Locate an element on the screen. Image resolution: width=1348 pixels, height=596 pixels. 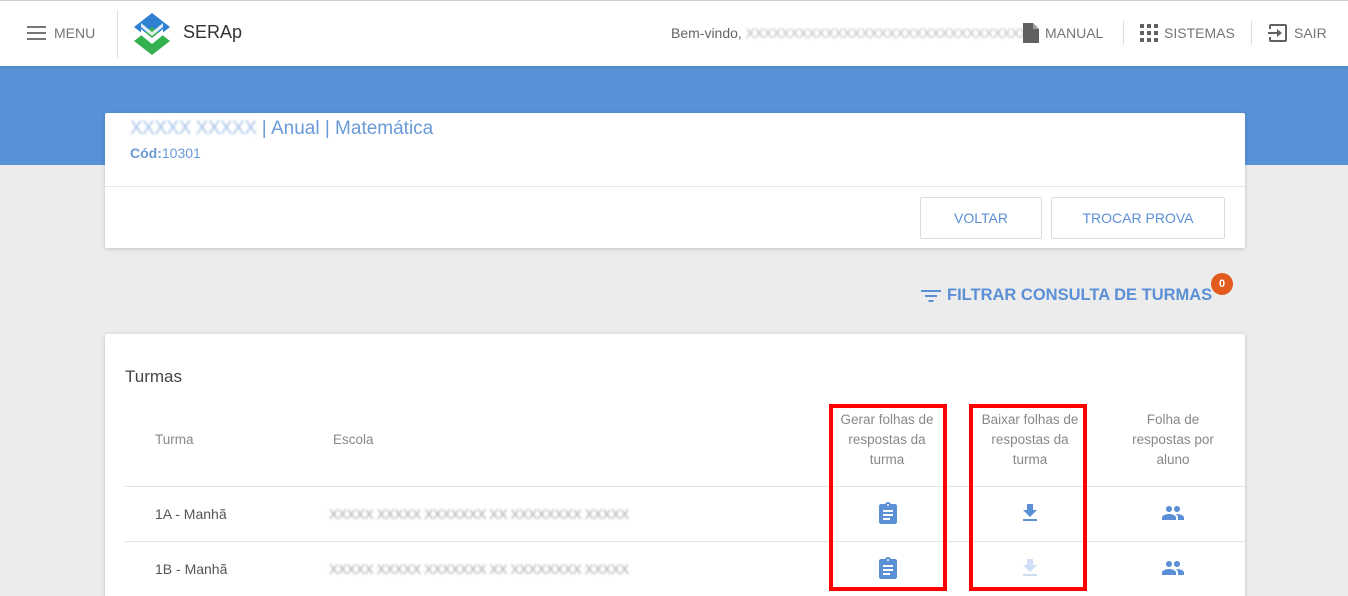
card-divider is located at coordinates (675, 186).